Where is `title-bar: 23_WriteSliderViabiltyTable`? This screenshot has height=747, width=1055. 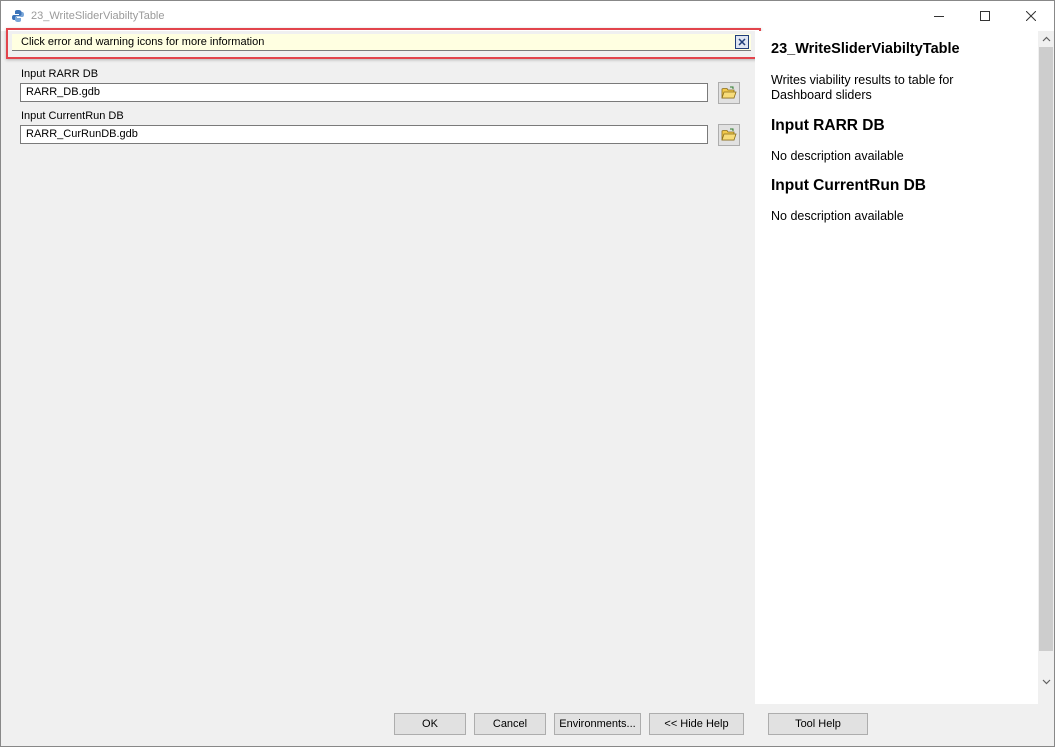 title-bar: 23_WriteSliderViabiltyTable is located at coordinates (527, 16).